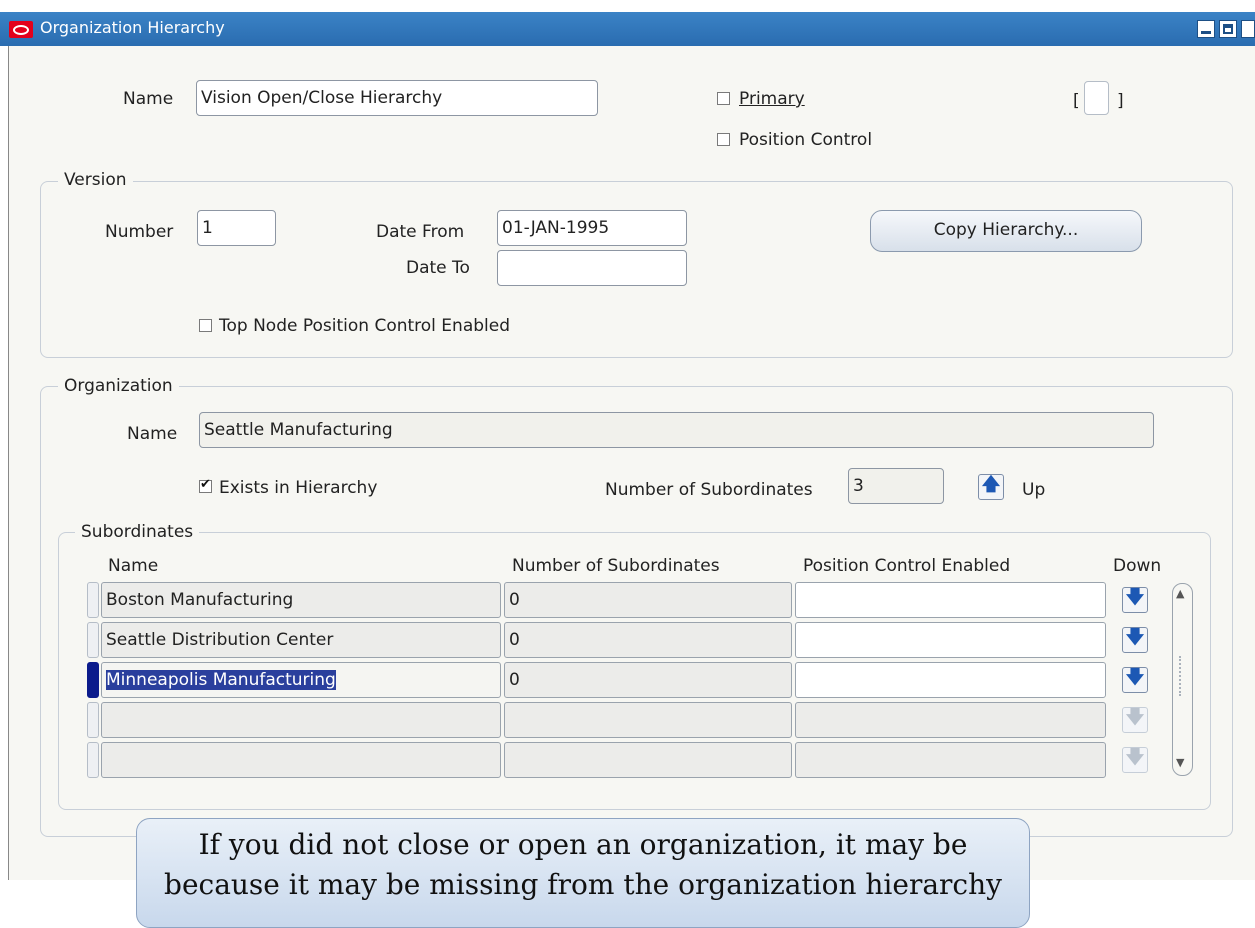  I want to click on primary-label: Primary, so click(772, 99).